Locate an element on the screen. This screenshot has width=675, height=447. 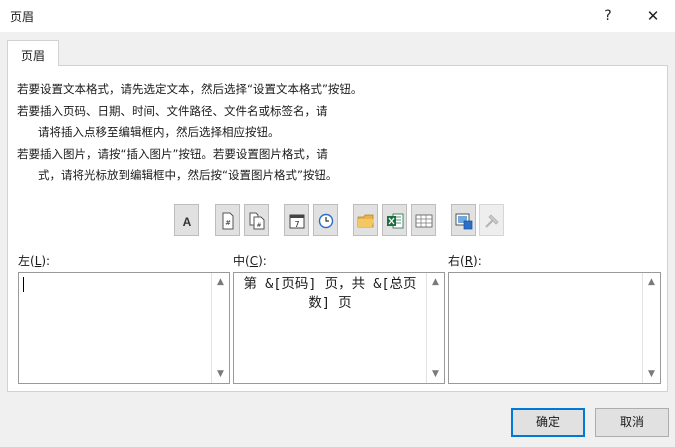
insert-page-number-button: # is located at coordinates (227, 220).